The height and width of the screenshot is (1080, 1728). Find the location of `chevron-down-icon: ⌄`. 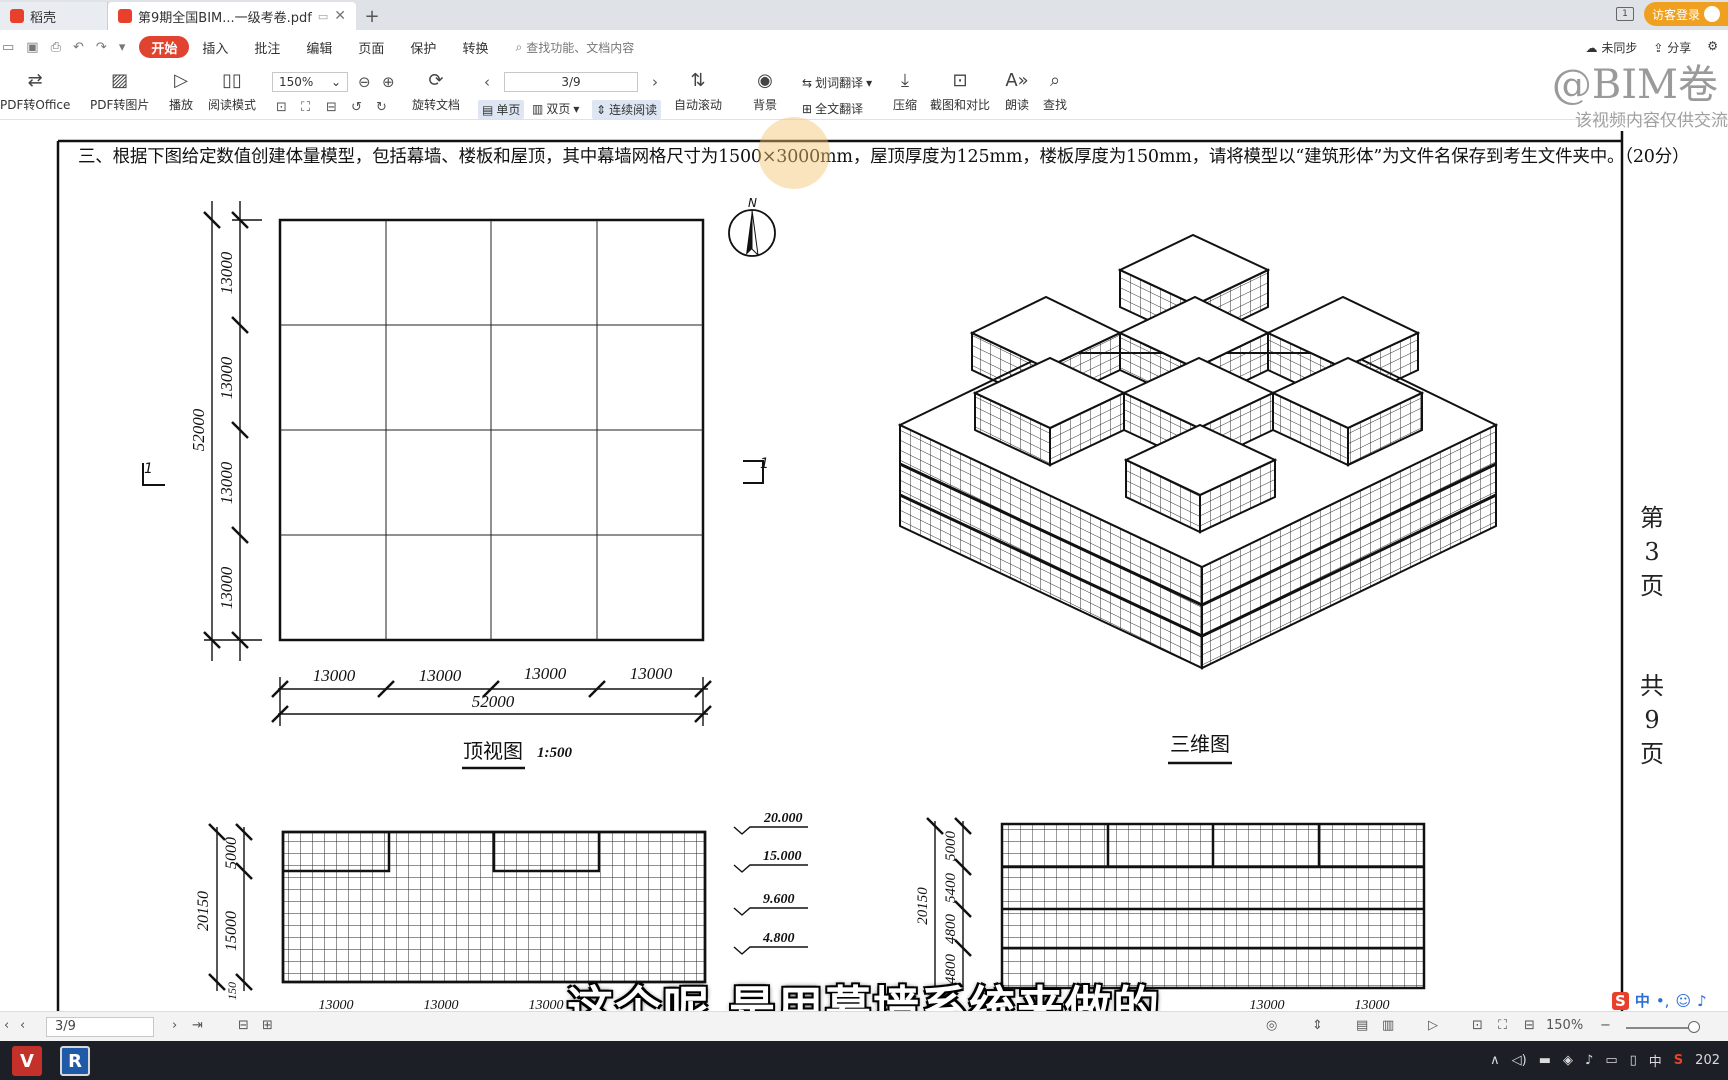

chevron-down-icon: ⌄ is located at coordinates (335, 82).